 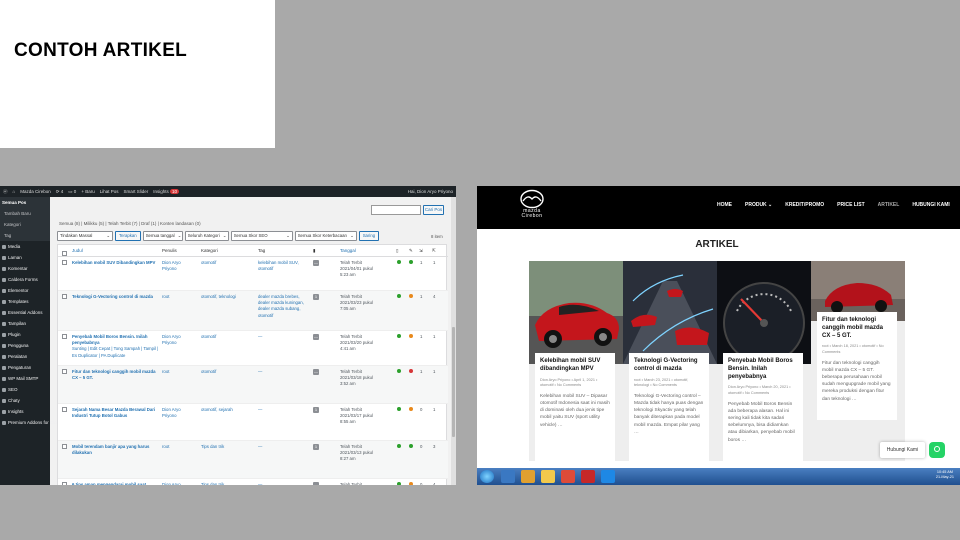 What do you see at coordinates (945, 475) in the screenshot?
I see `taskbar-clock: 10:45 AM 21-May-21` at bounding box center [945, 475].